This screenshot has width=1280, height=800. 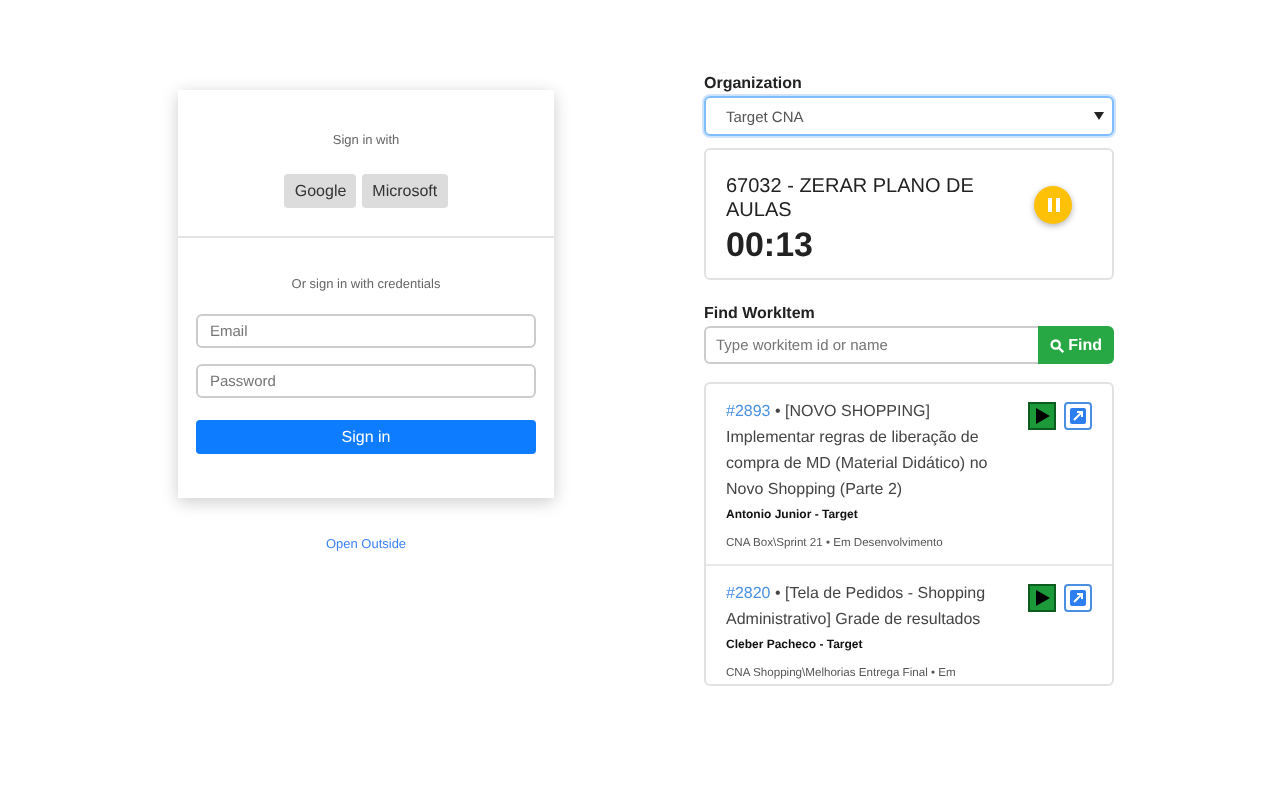 I want to click on find-label: Find WorkItem, so click(x=760, y=313).